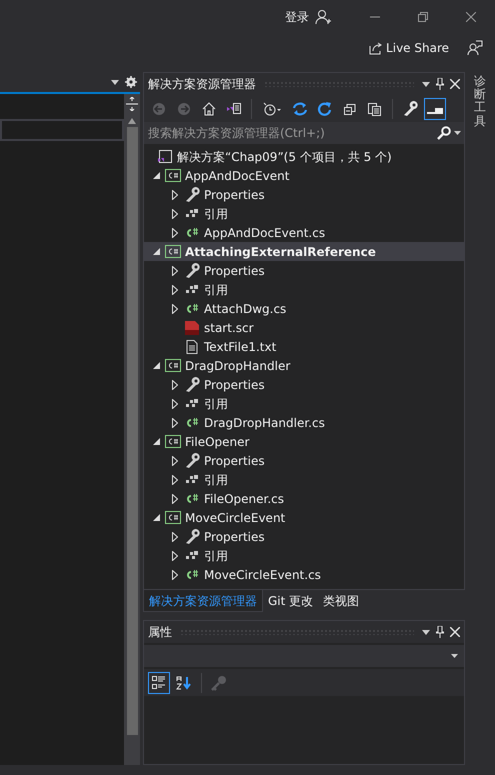  What do you see at coordinates (304, 232) in the screenshot?
I see `tree-item: AppAndDocEvent.cs` at bounding box center [304, 232].